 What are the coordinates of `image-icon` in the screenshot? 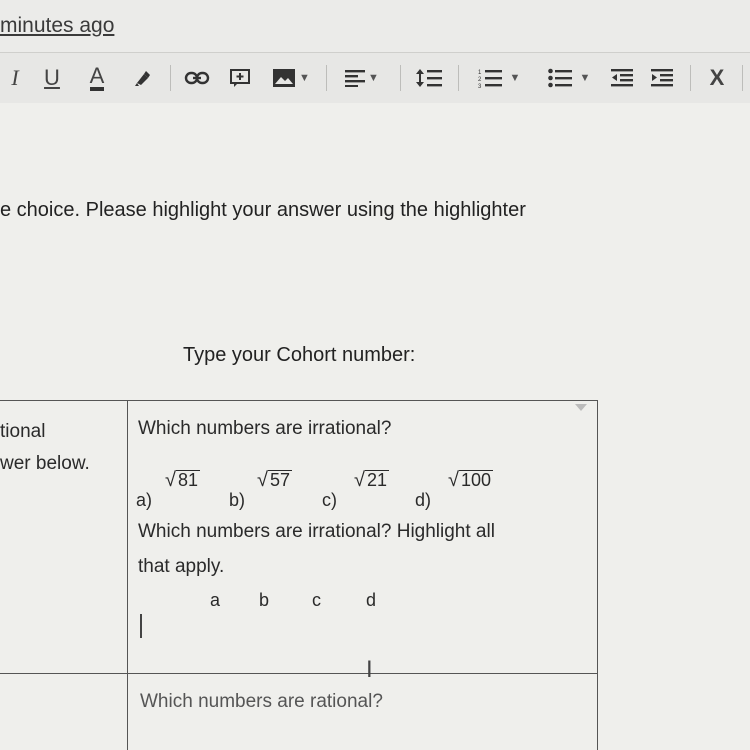 It's located at (284, 78).